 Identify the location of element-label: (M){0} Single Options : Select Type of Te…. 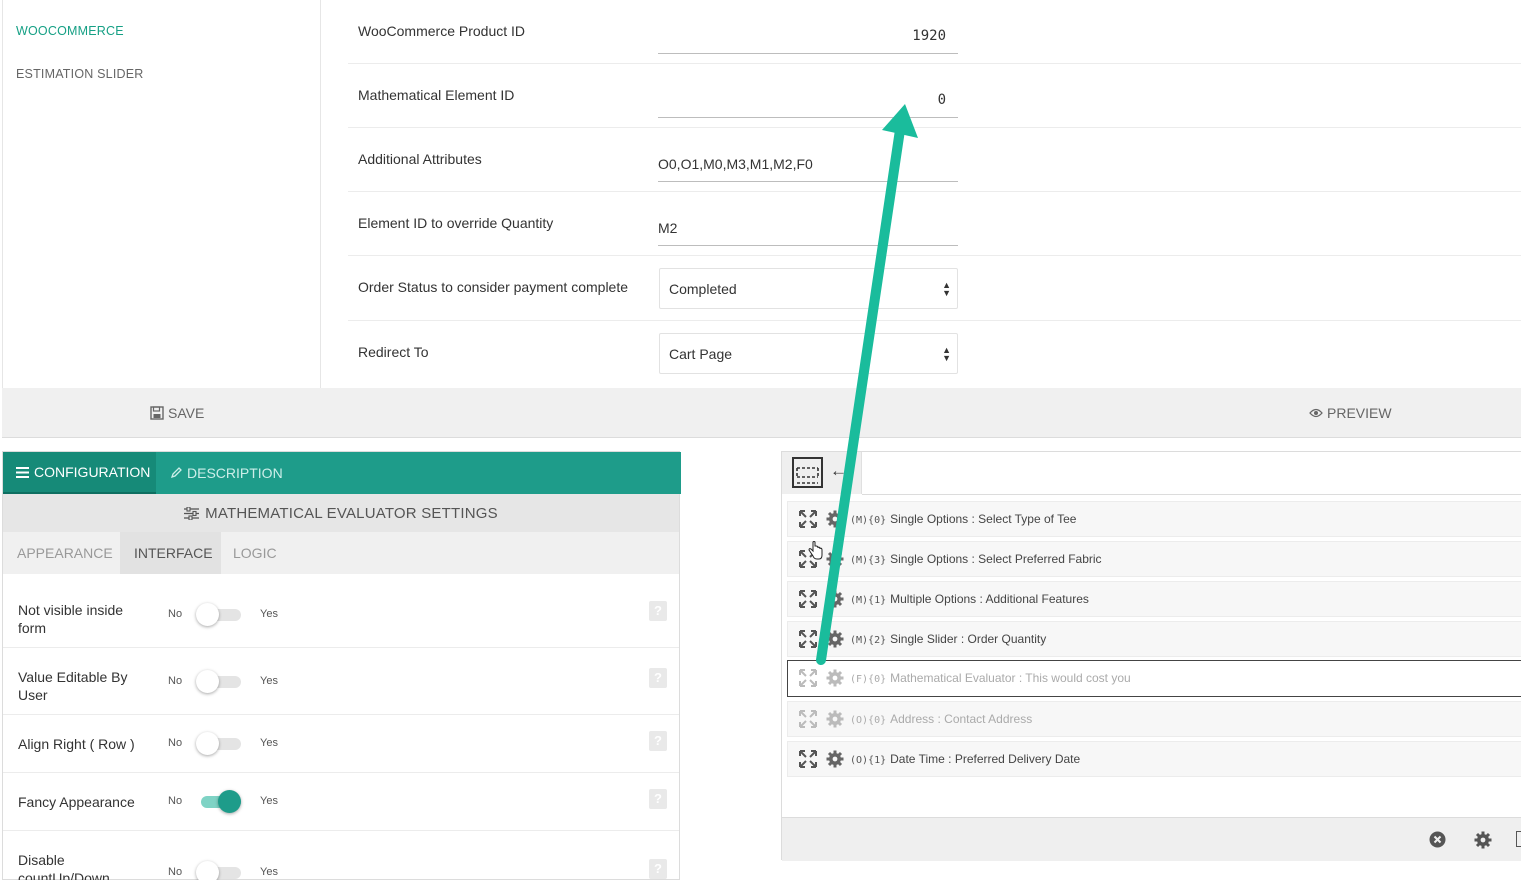
(963, 519).